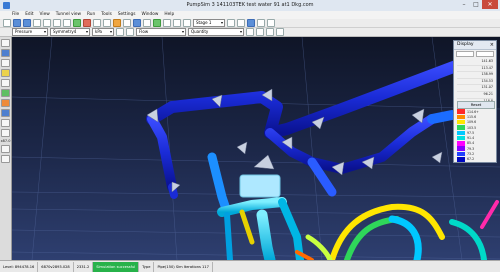  Describe the element at coordinates (5, 93) in the screenshot. I see `add-node-icon` at that location.